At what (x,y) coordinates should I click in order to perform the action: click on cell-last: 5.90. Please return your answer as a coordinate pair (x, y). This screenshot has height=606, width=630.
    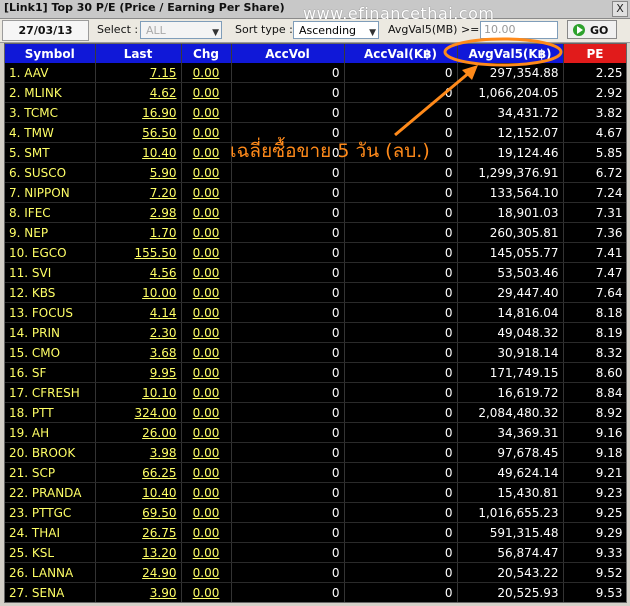
    Looking at the image, I should click on (138, 172).